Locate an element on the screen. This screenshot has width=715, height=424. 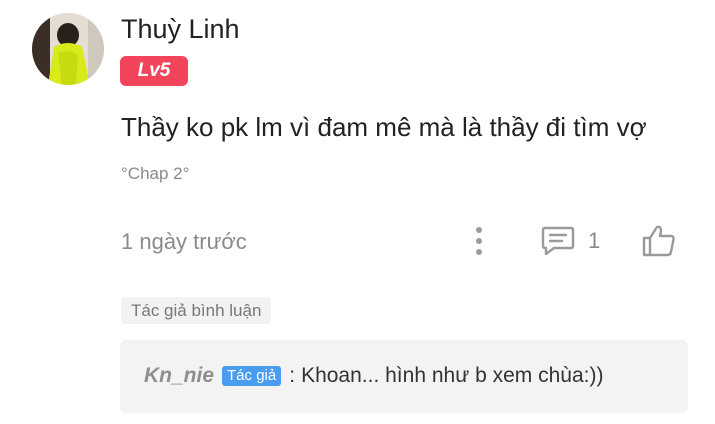
username: Thuỳ Linh is located at coordinates (180, 29).